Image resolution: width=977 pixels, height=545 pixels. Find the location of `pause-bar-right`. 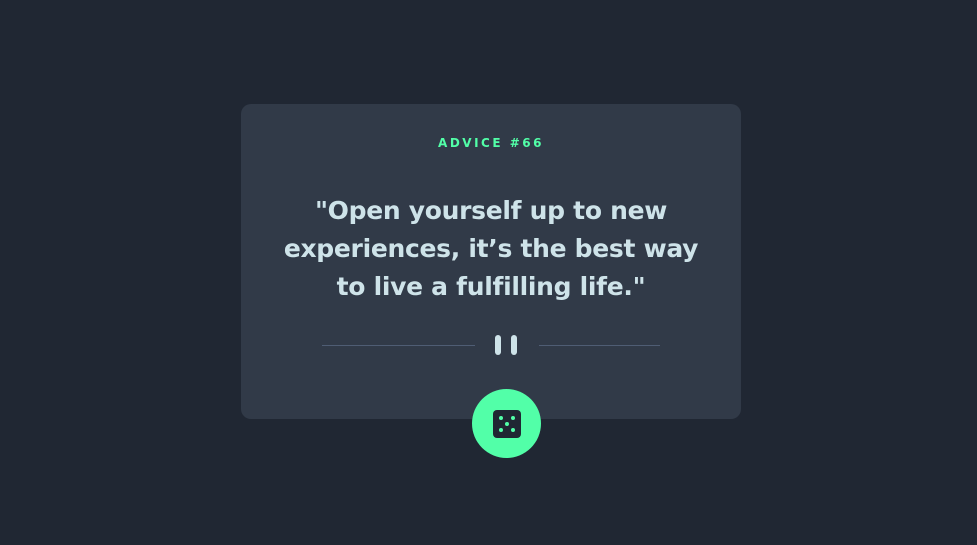

pause-bar-right is located at coordinates (514, 345).